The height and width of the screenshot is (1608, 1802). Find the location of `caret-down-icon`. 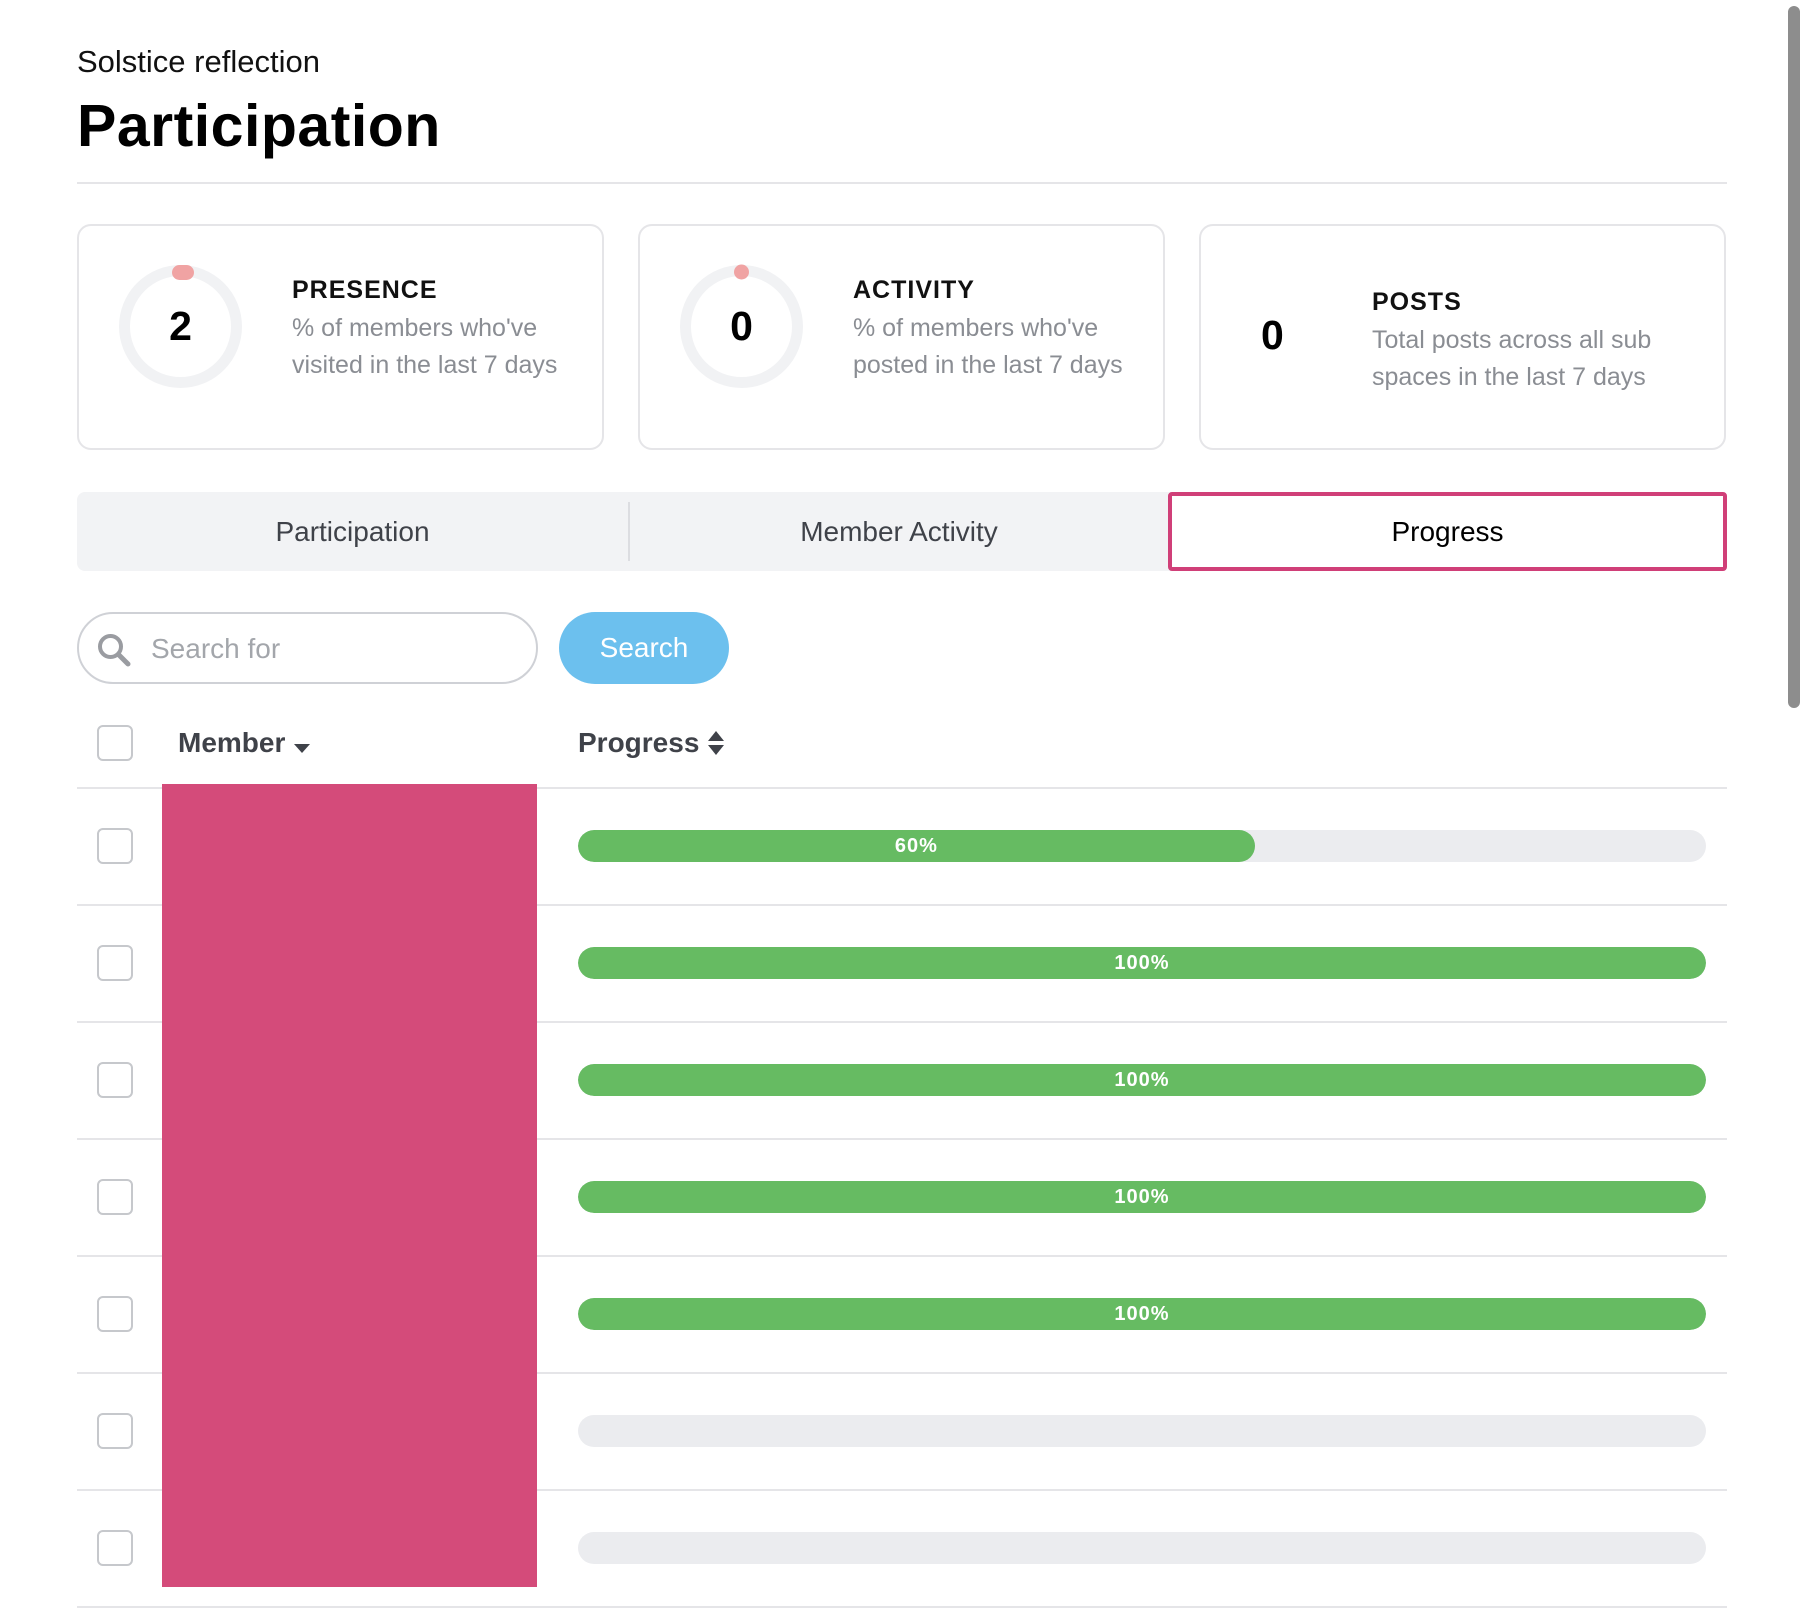

caret-down-icon is located at coordinates (302, 748).